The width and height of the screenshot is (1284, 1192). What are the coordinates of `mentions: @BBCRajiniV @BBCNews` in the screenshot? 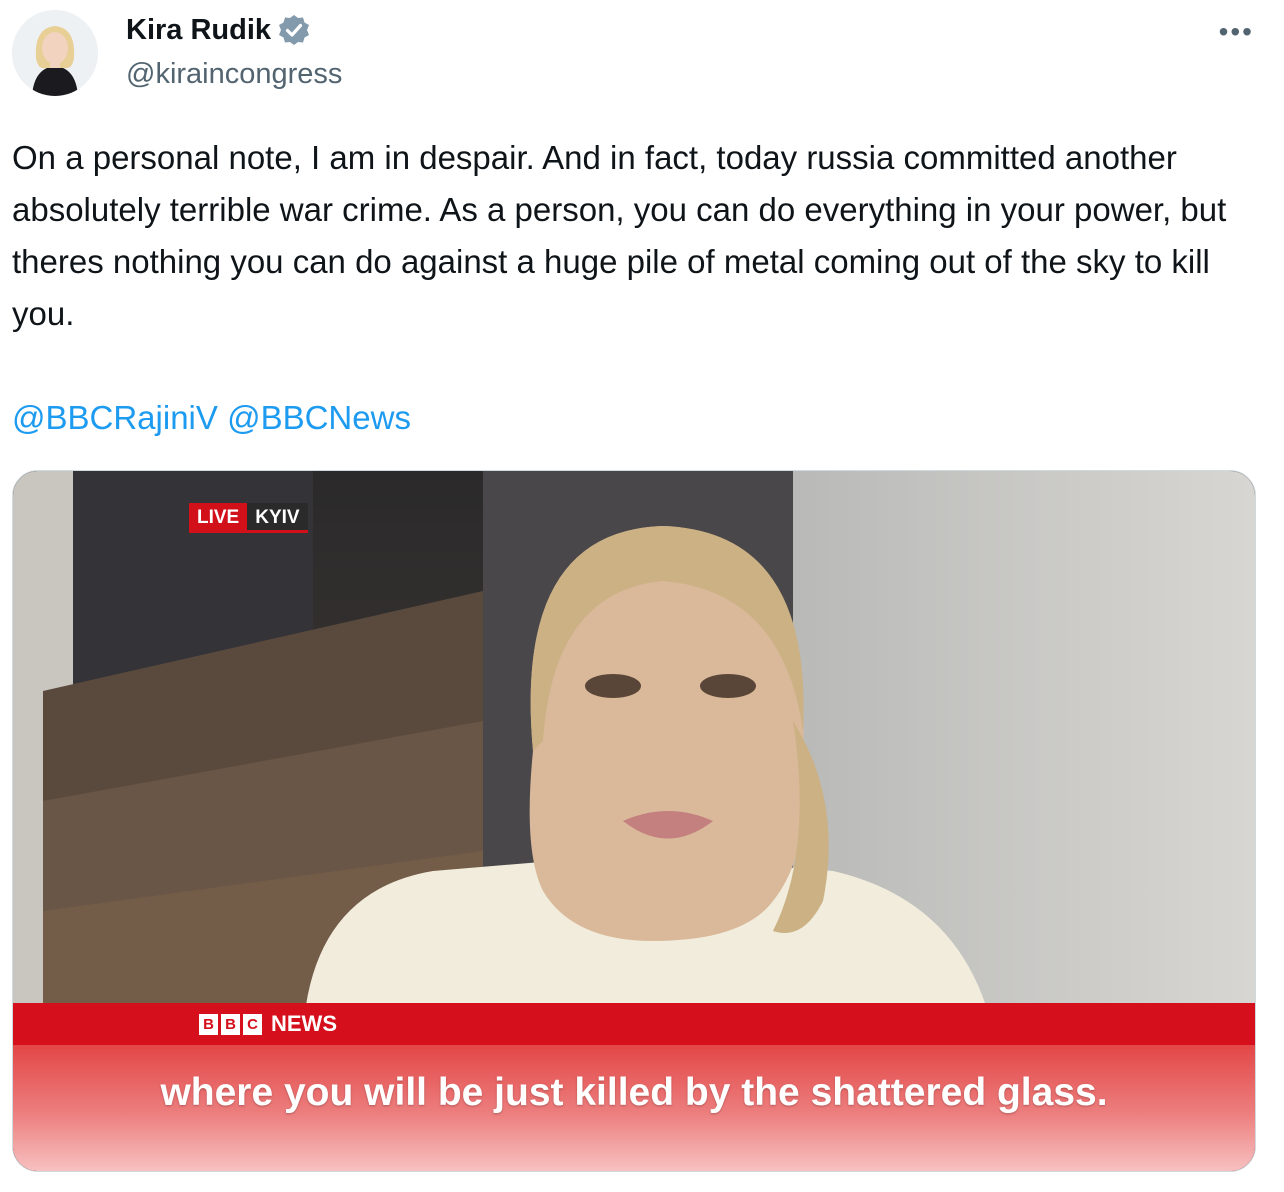 It's located at (211, 418).